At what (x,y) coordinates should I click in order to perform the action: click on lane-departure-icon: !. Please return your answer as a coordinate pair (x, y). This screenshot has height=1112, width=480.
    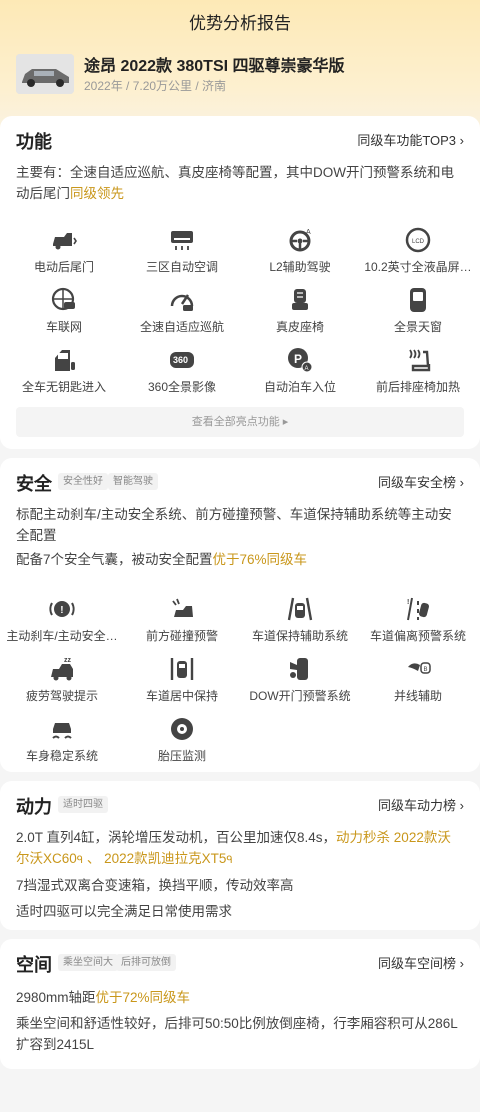
    Looking at the image, I should click on (418, 609).